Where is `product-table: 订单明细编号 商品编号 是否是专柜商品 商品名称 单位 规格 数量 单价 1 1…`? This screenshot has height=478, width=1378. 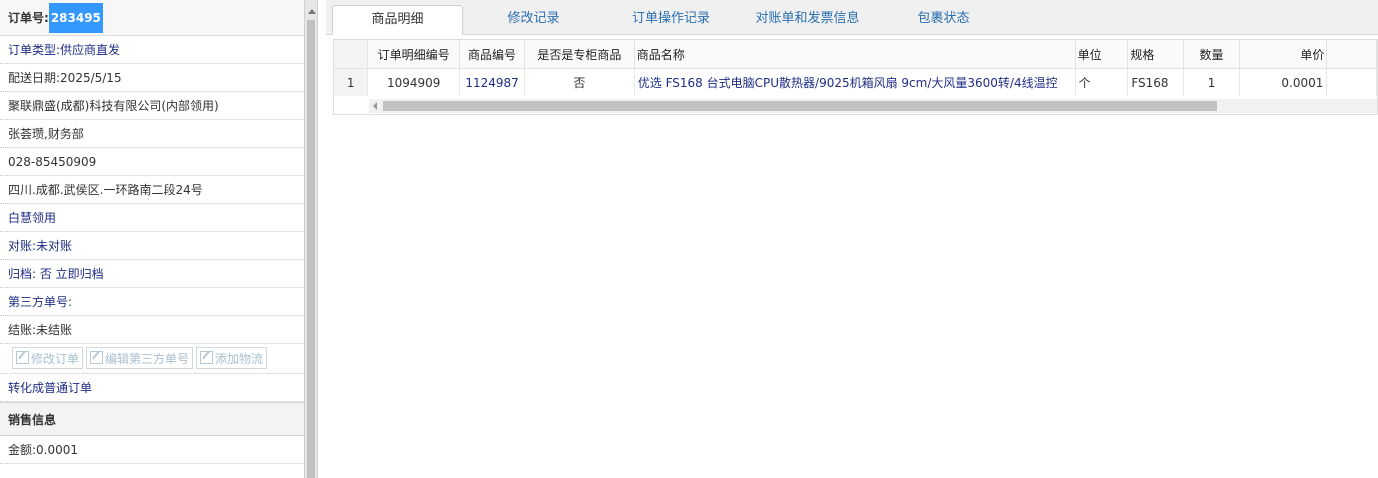 product-table: 订单明细编号 商品编号 是否是专柜商品 商品名称 单位 规格 数量 单价 1 1… is located at coordinates (855, 77).